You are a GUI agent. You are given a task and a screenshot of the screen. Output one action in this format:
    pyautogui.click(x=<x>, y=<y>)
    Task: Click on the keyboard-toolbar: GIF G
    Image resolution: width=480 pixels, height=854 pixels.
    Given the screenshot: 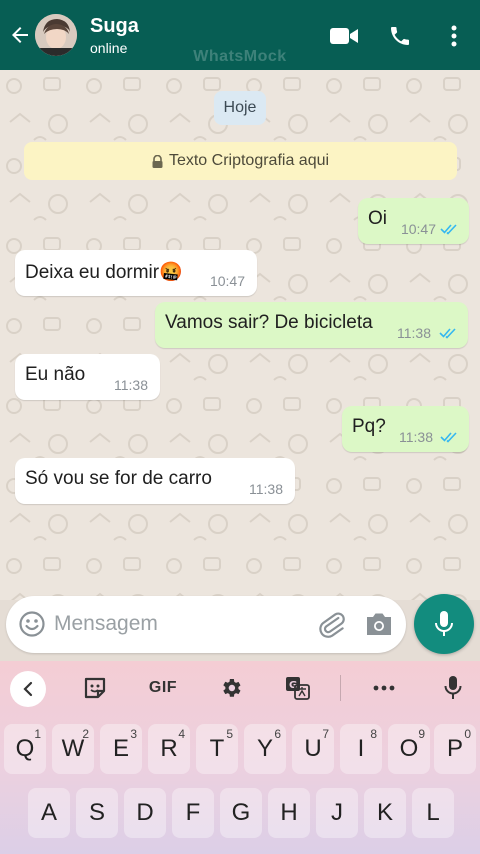 What is the action you would take?
    pyautogui.click(x=240, y=687)
    